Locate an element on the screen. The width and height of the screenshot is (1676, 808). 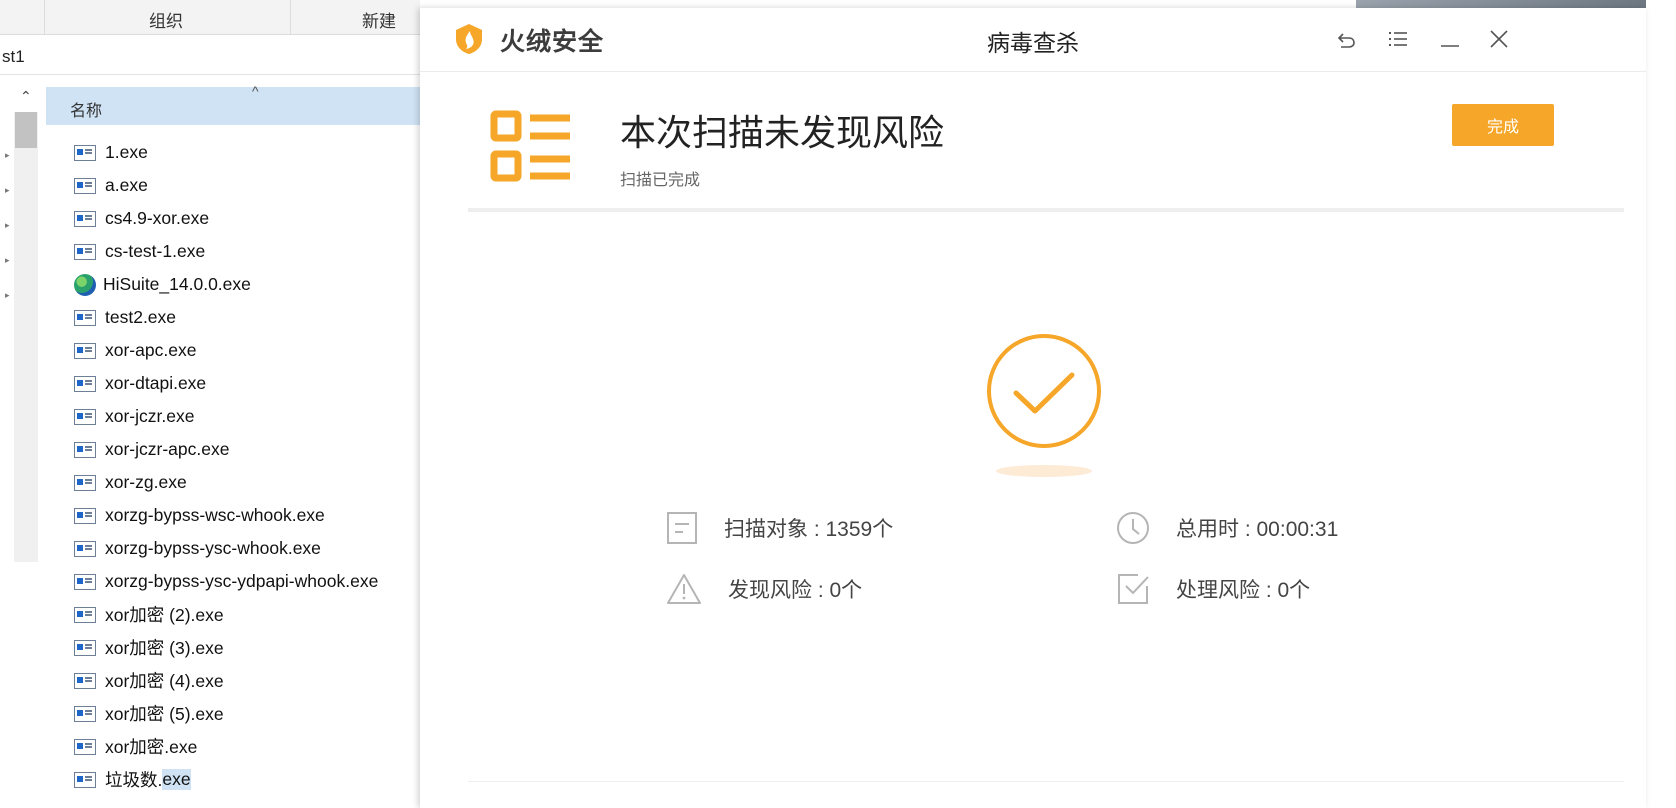
file-row: xor加密 (4).exe is located at coordinates (233, 680).